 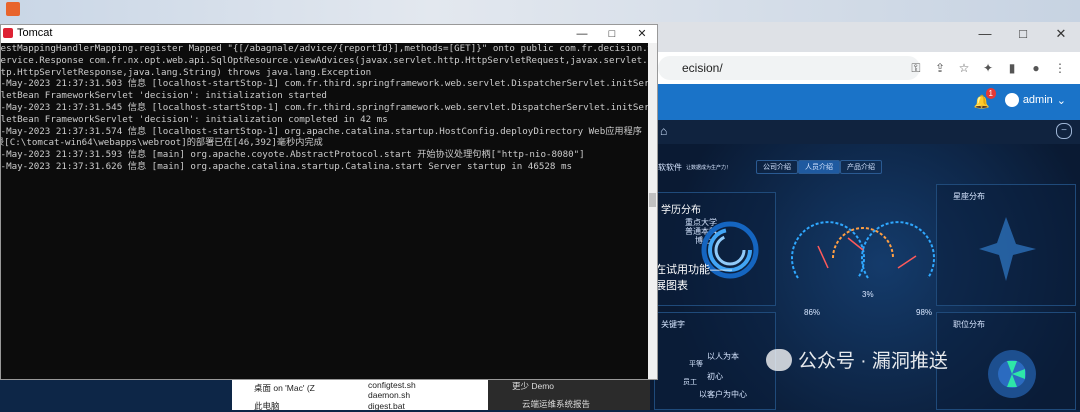 What do you see at coordinates (940, 68) in the screenshot?
I see `share-icon: ⇪` at bounding box center [940, 68].